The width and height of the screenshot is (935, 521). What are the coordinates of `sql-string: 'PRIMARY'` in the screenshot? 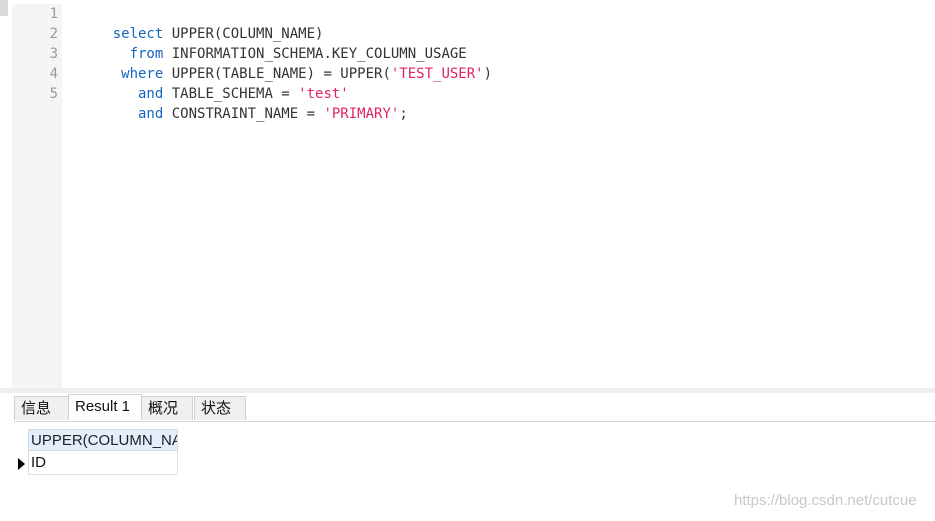 It's located at (361, 114).